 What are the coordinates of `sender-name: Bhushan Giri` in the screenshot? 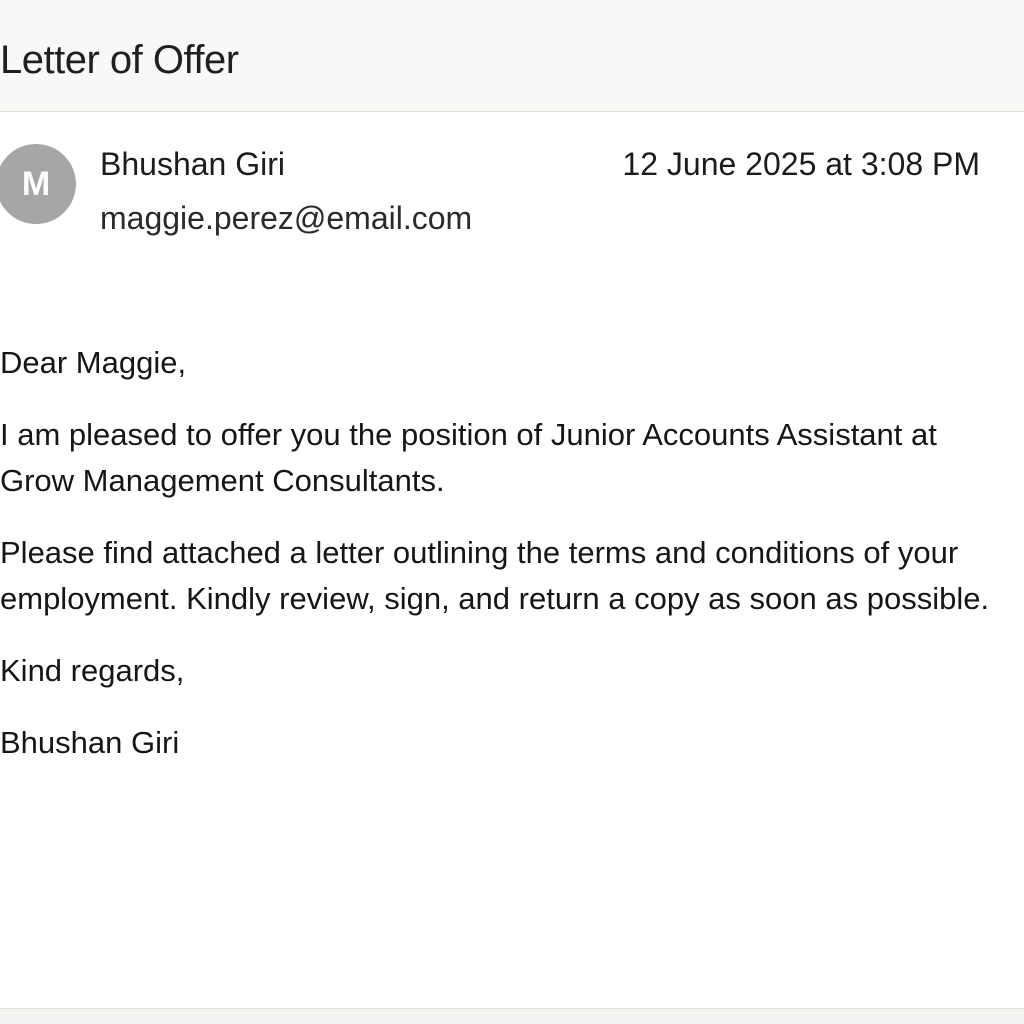 It's located at (192, 164).